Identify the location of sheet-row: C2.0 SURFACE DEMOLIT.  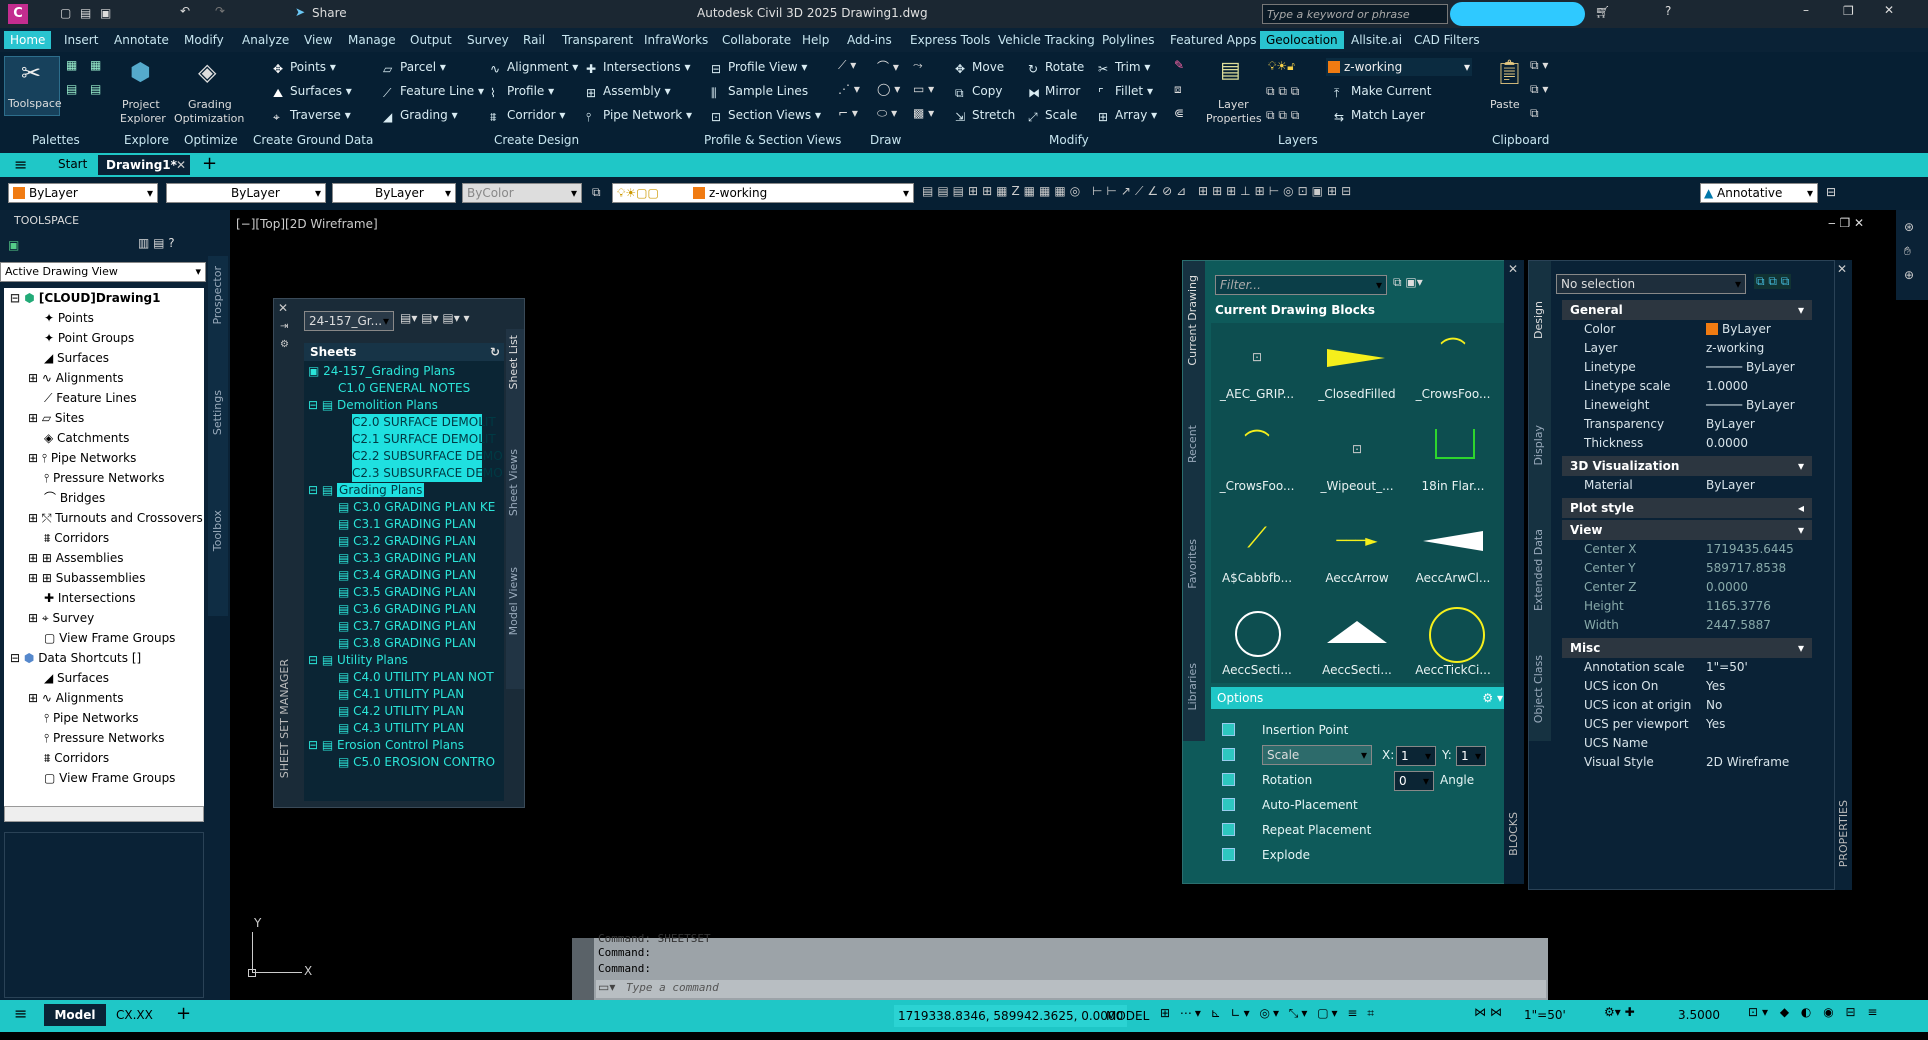
(424, 422).